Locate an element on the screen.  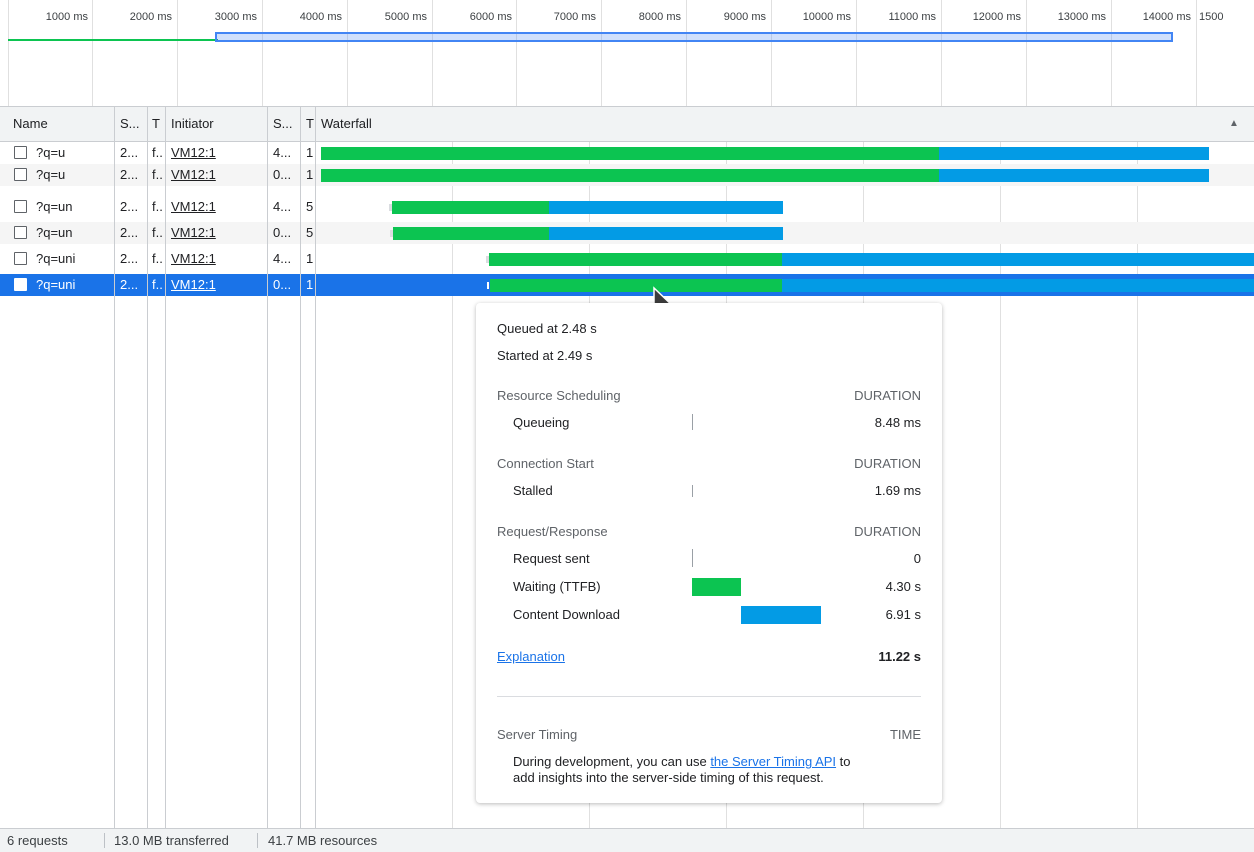
section-title-request-response: Request/Response is located at coordinates (552, 531).